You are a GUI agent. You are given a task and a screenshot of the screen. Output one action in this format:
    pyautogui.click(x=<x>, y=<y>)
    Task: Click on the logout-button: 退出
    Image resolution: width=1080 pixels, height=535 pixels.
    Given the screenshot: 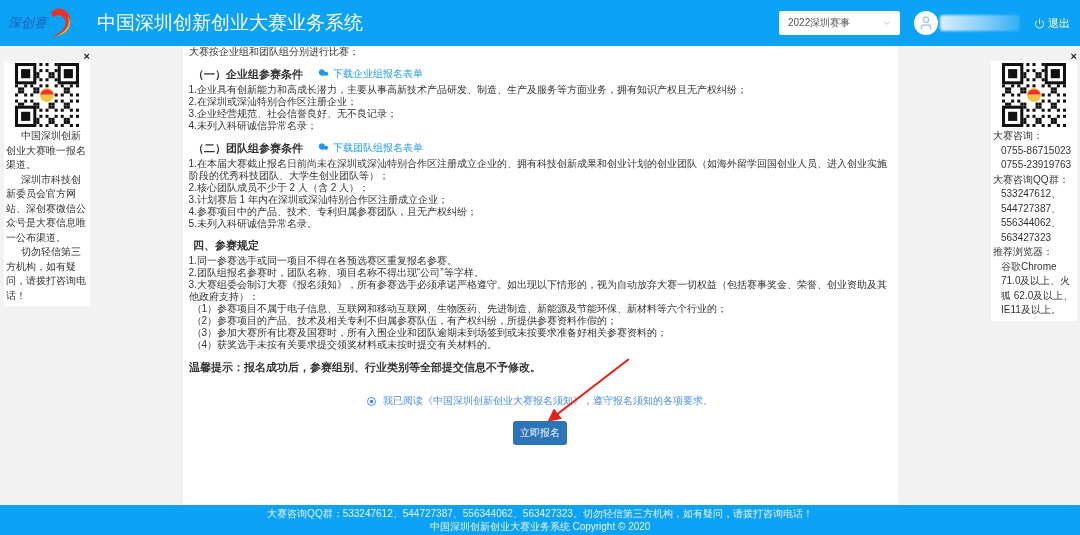 What is the action you would take?
    pyautogui.click(x=1052, y=23)
    